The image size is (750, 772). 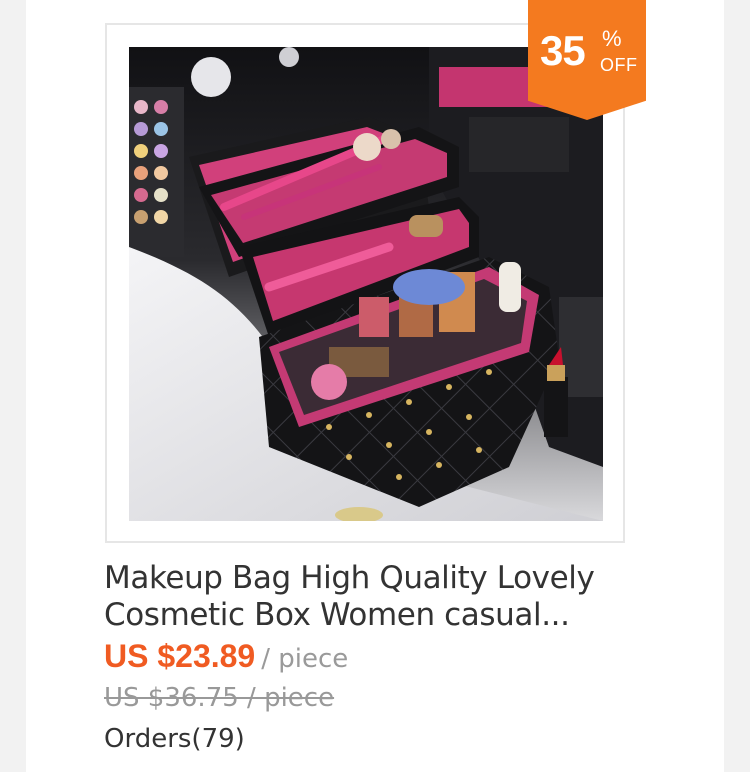 I want to click on original-price: US $36.75 / piece, so click(x=219, y=698).